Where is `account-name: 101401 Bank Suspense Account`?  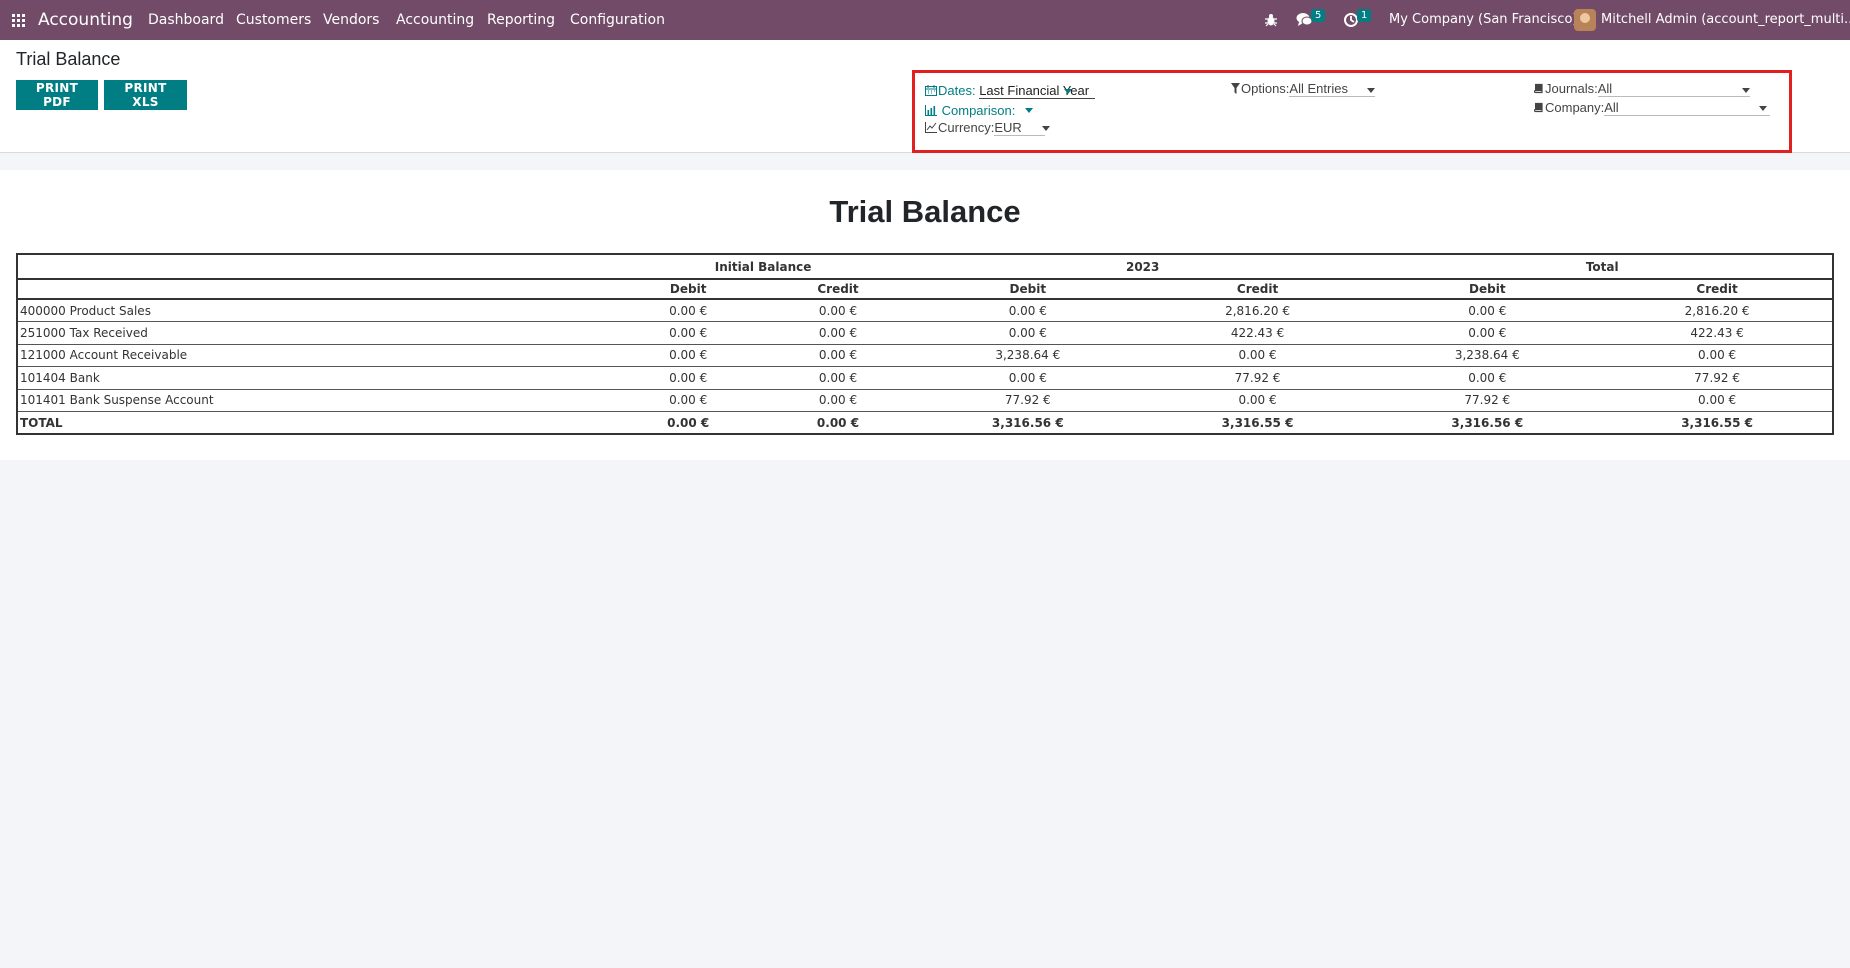 account-name: 101401 Bank Suspense Account is located at coordinates (315, 400).